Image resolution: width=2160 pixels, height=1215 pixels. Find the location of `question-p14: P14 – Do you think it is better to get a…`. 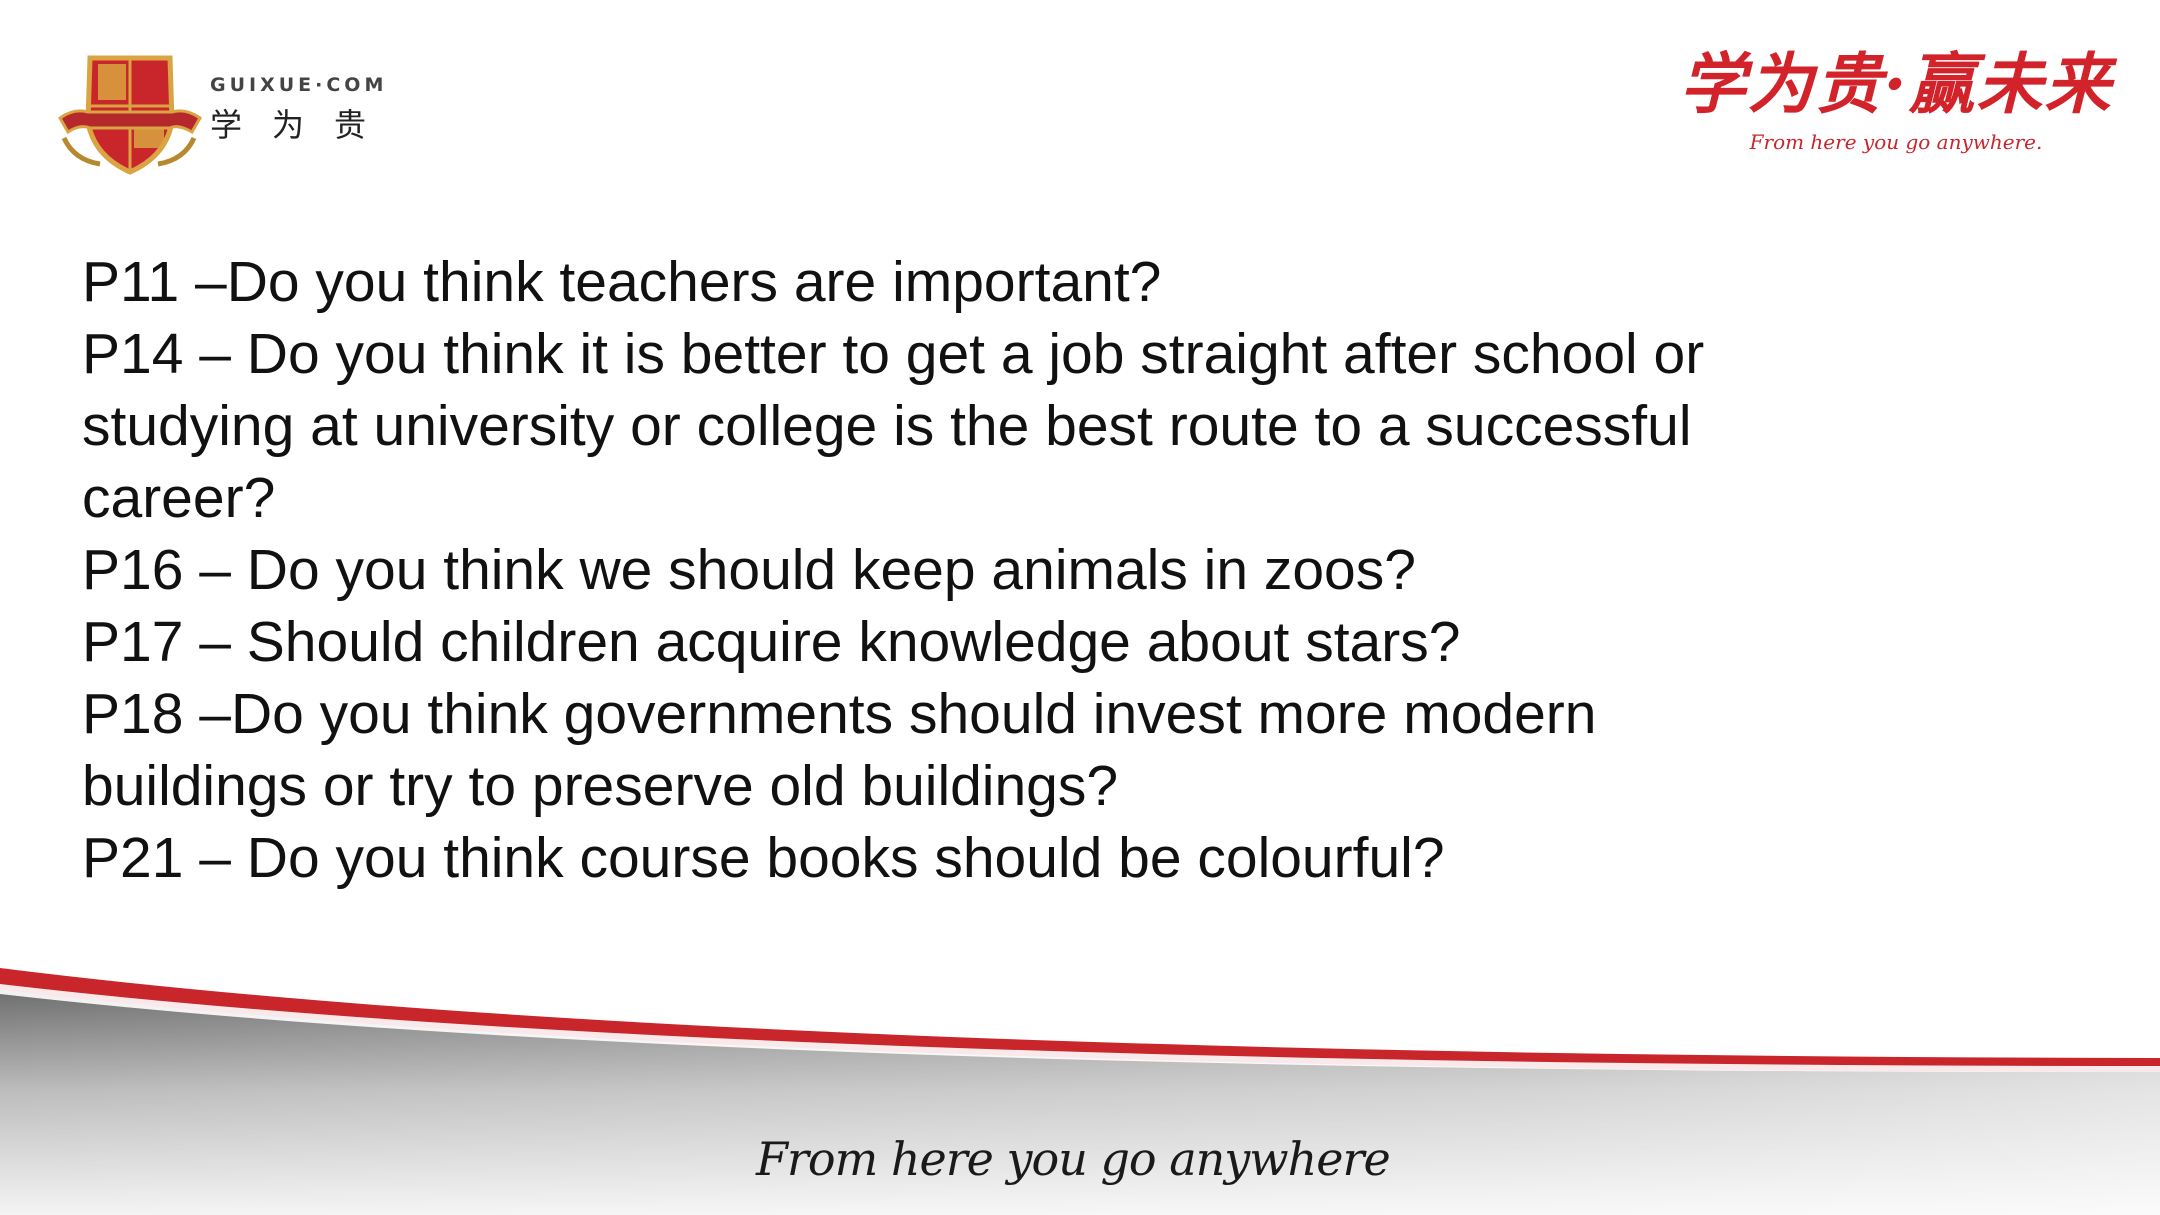

question-p14: P14 – Do you think it is better to get a… is located at coordinates (893, 426).